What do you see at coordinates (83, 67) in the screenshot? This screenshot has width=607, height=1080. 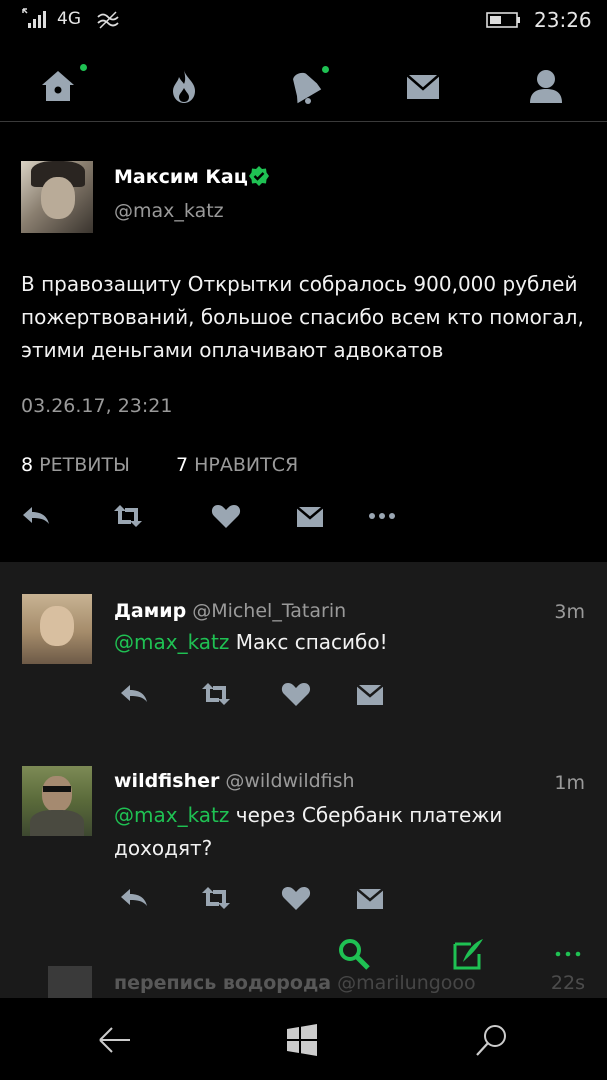 I see `home-unread-dot` at bounding box center [83, 67].